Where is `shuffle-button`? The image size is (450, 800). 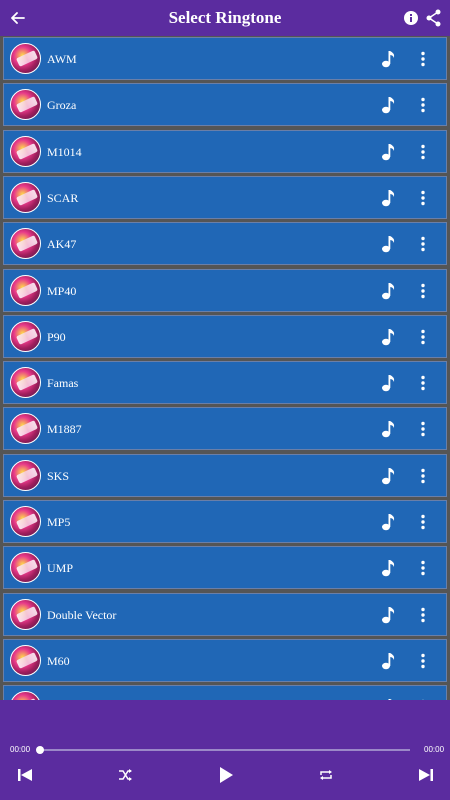 shuffle-button is located at coordinates (125, 775).